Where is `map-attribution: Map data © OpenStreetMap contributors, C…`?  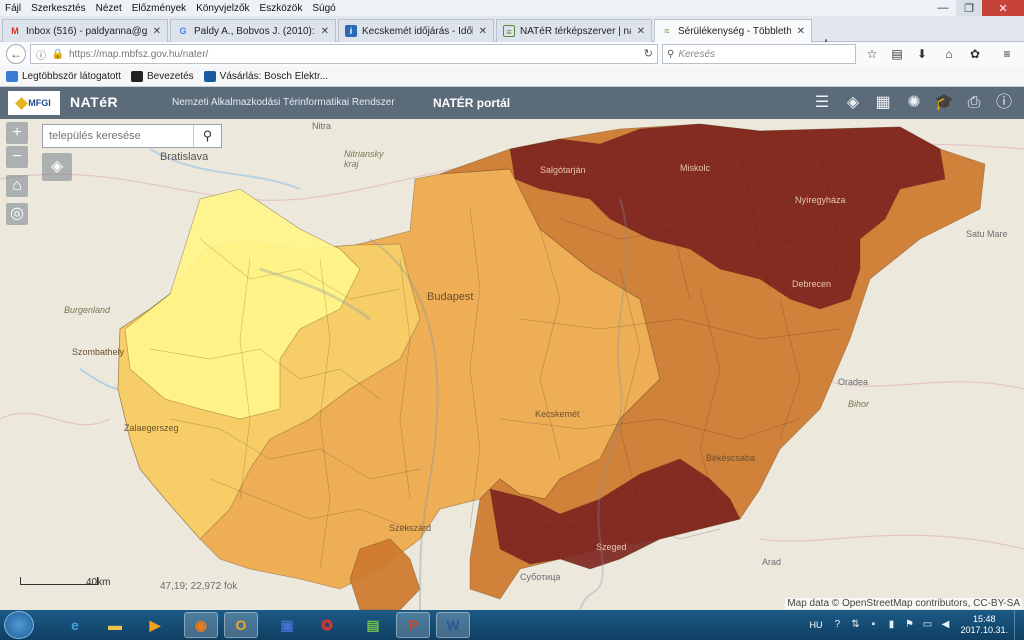 map-attribution: Map data © OpenStreetMap contributors, C… is located at coordinates (903, 603).